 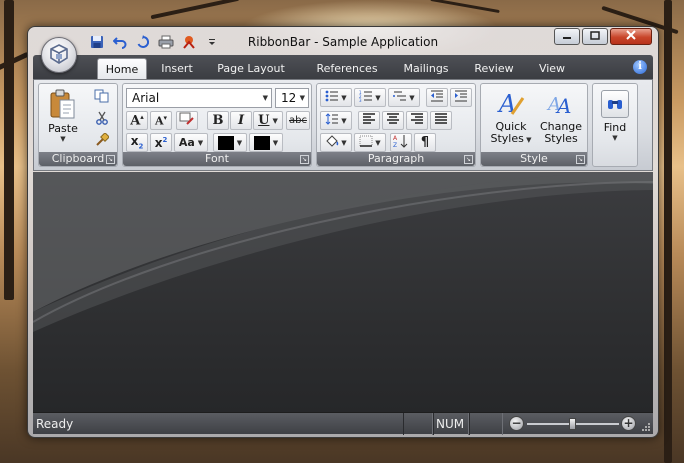 I want to click on strikethrough-button: abc, so click(x=298, y=120).